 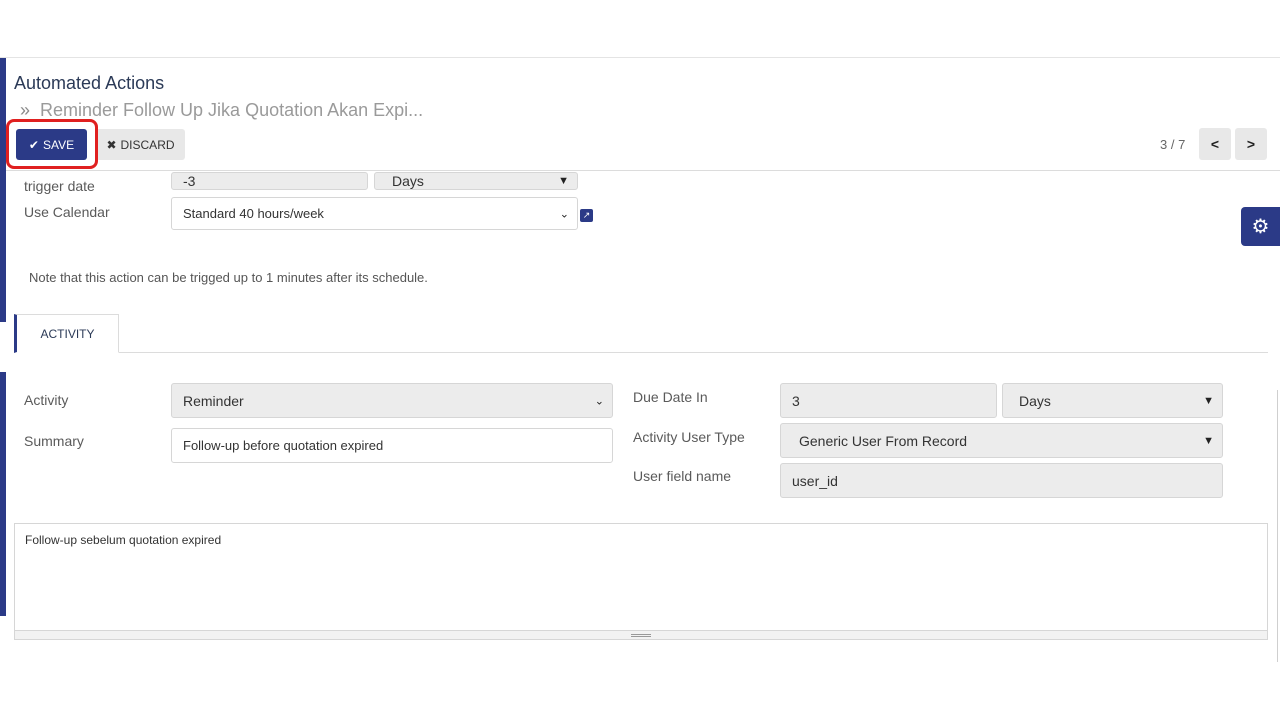 What do you see at coordinates (1001, 440) in the screenshot?
I see `activity-user-type-select: Generic User From Record ▼` at bounding box center [1001, 440].